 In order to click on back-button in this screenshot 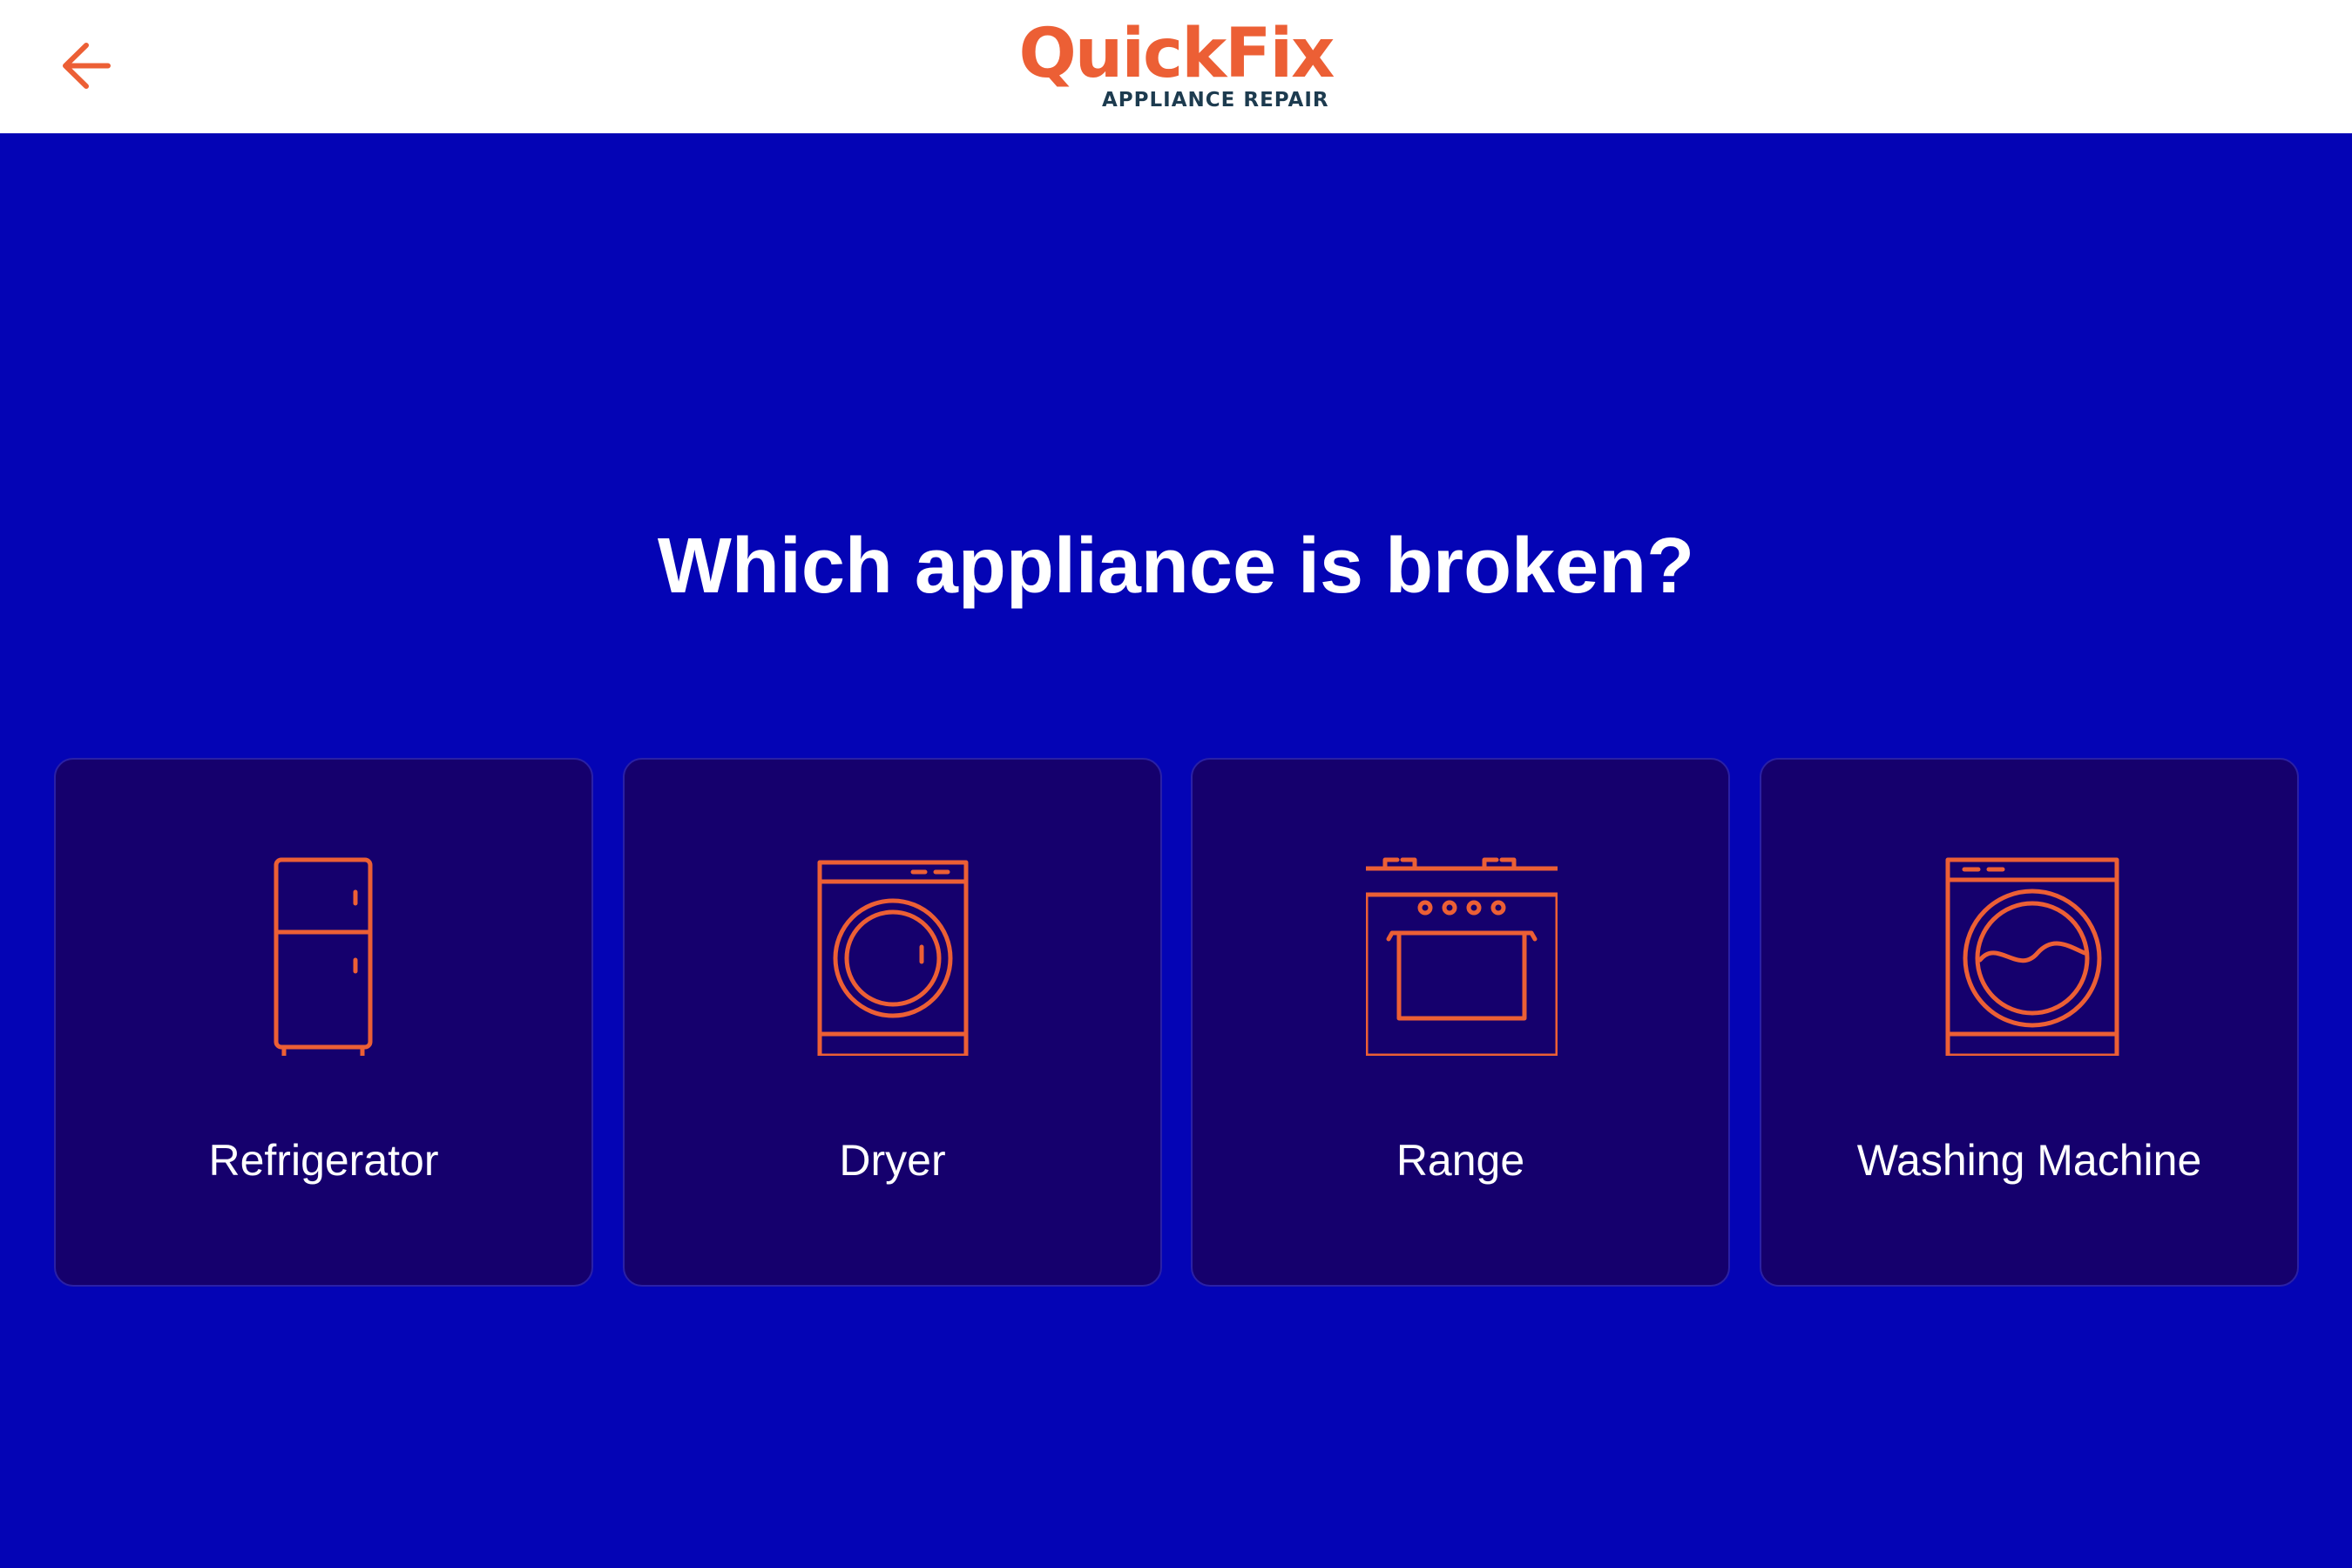, I will do `click(86, 66)`.